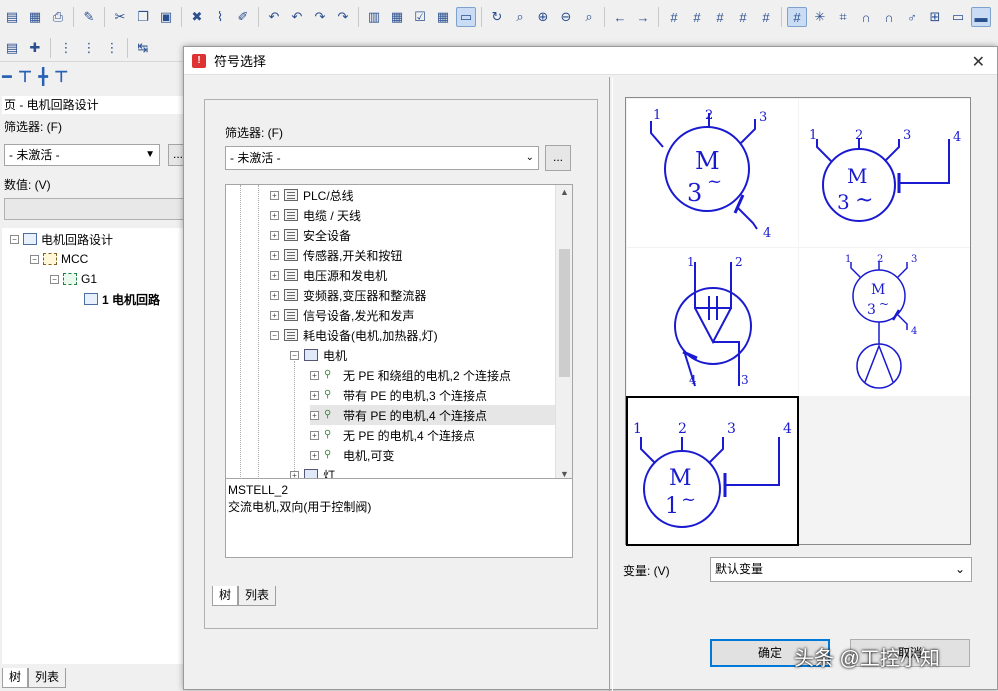 The width and height of the screenshot is (998, 691). Describe the element at coordinates (620, 17) in the screenshot. I see `back-icon: ←` at that location.